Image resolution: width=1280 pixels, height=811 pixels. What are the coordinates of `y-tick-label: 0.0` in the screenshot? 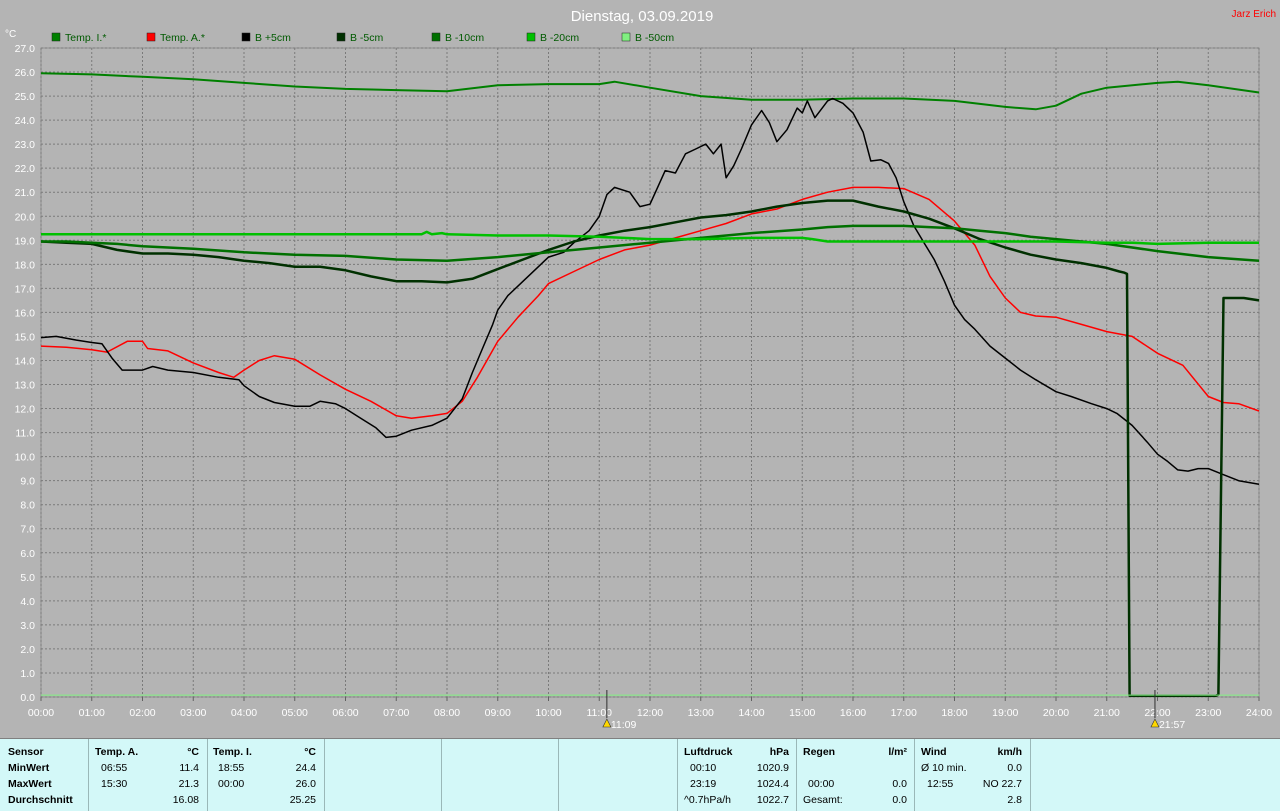 It's located at (27, 698).